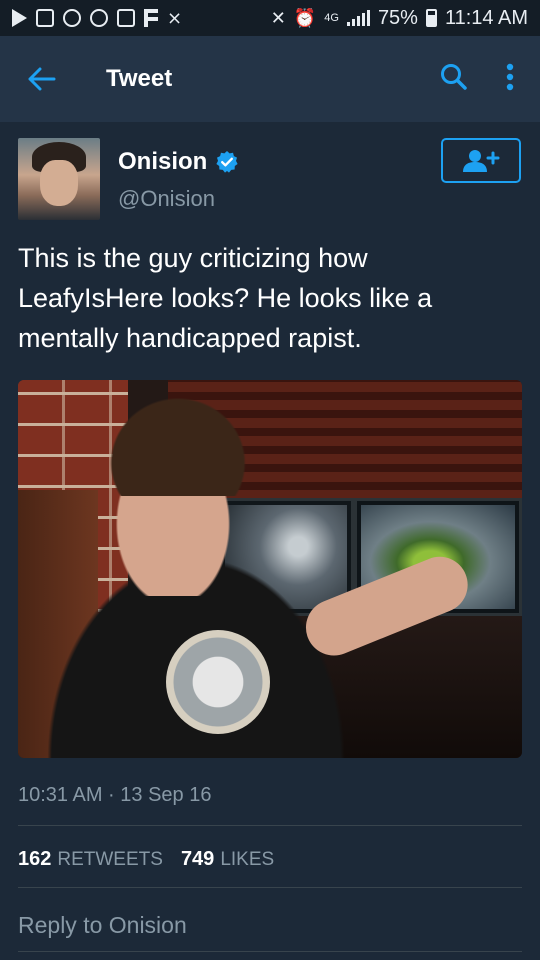 This screenshot has width=540, height=960. I want to click on photo-shirt-graphic, so click(218, 682).